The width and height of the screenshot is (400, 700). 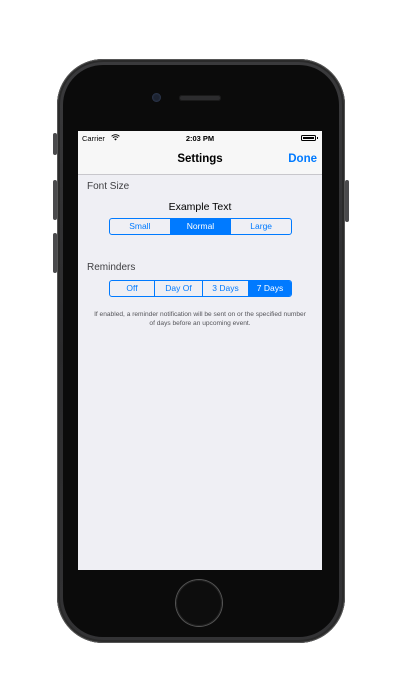 What do you see at coordinates (199, 603) in the screenshot?
I see `home-button` at bounding box center [199, 603].